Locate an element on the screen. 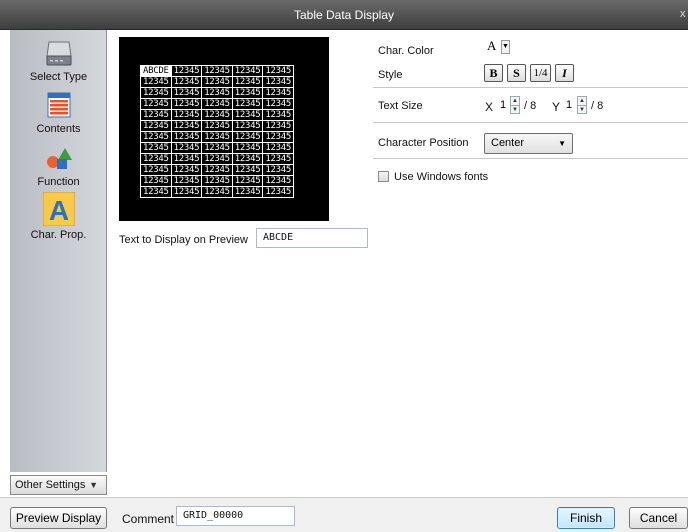 The height and width of the screenshot is (532, 688). shadow-button: S is located at coordinates (516, 73).